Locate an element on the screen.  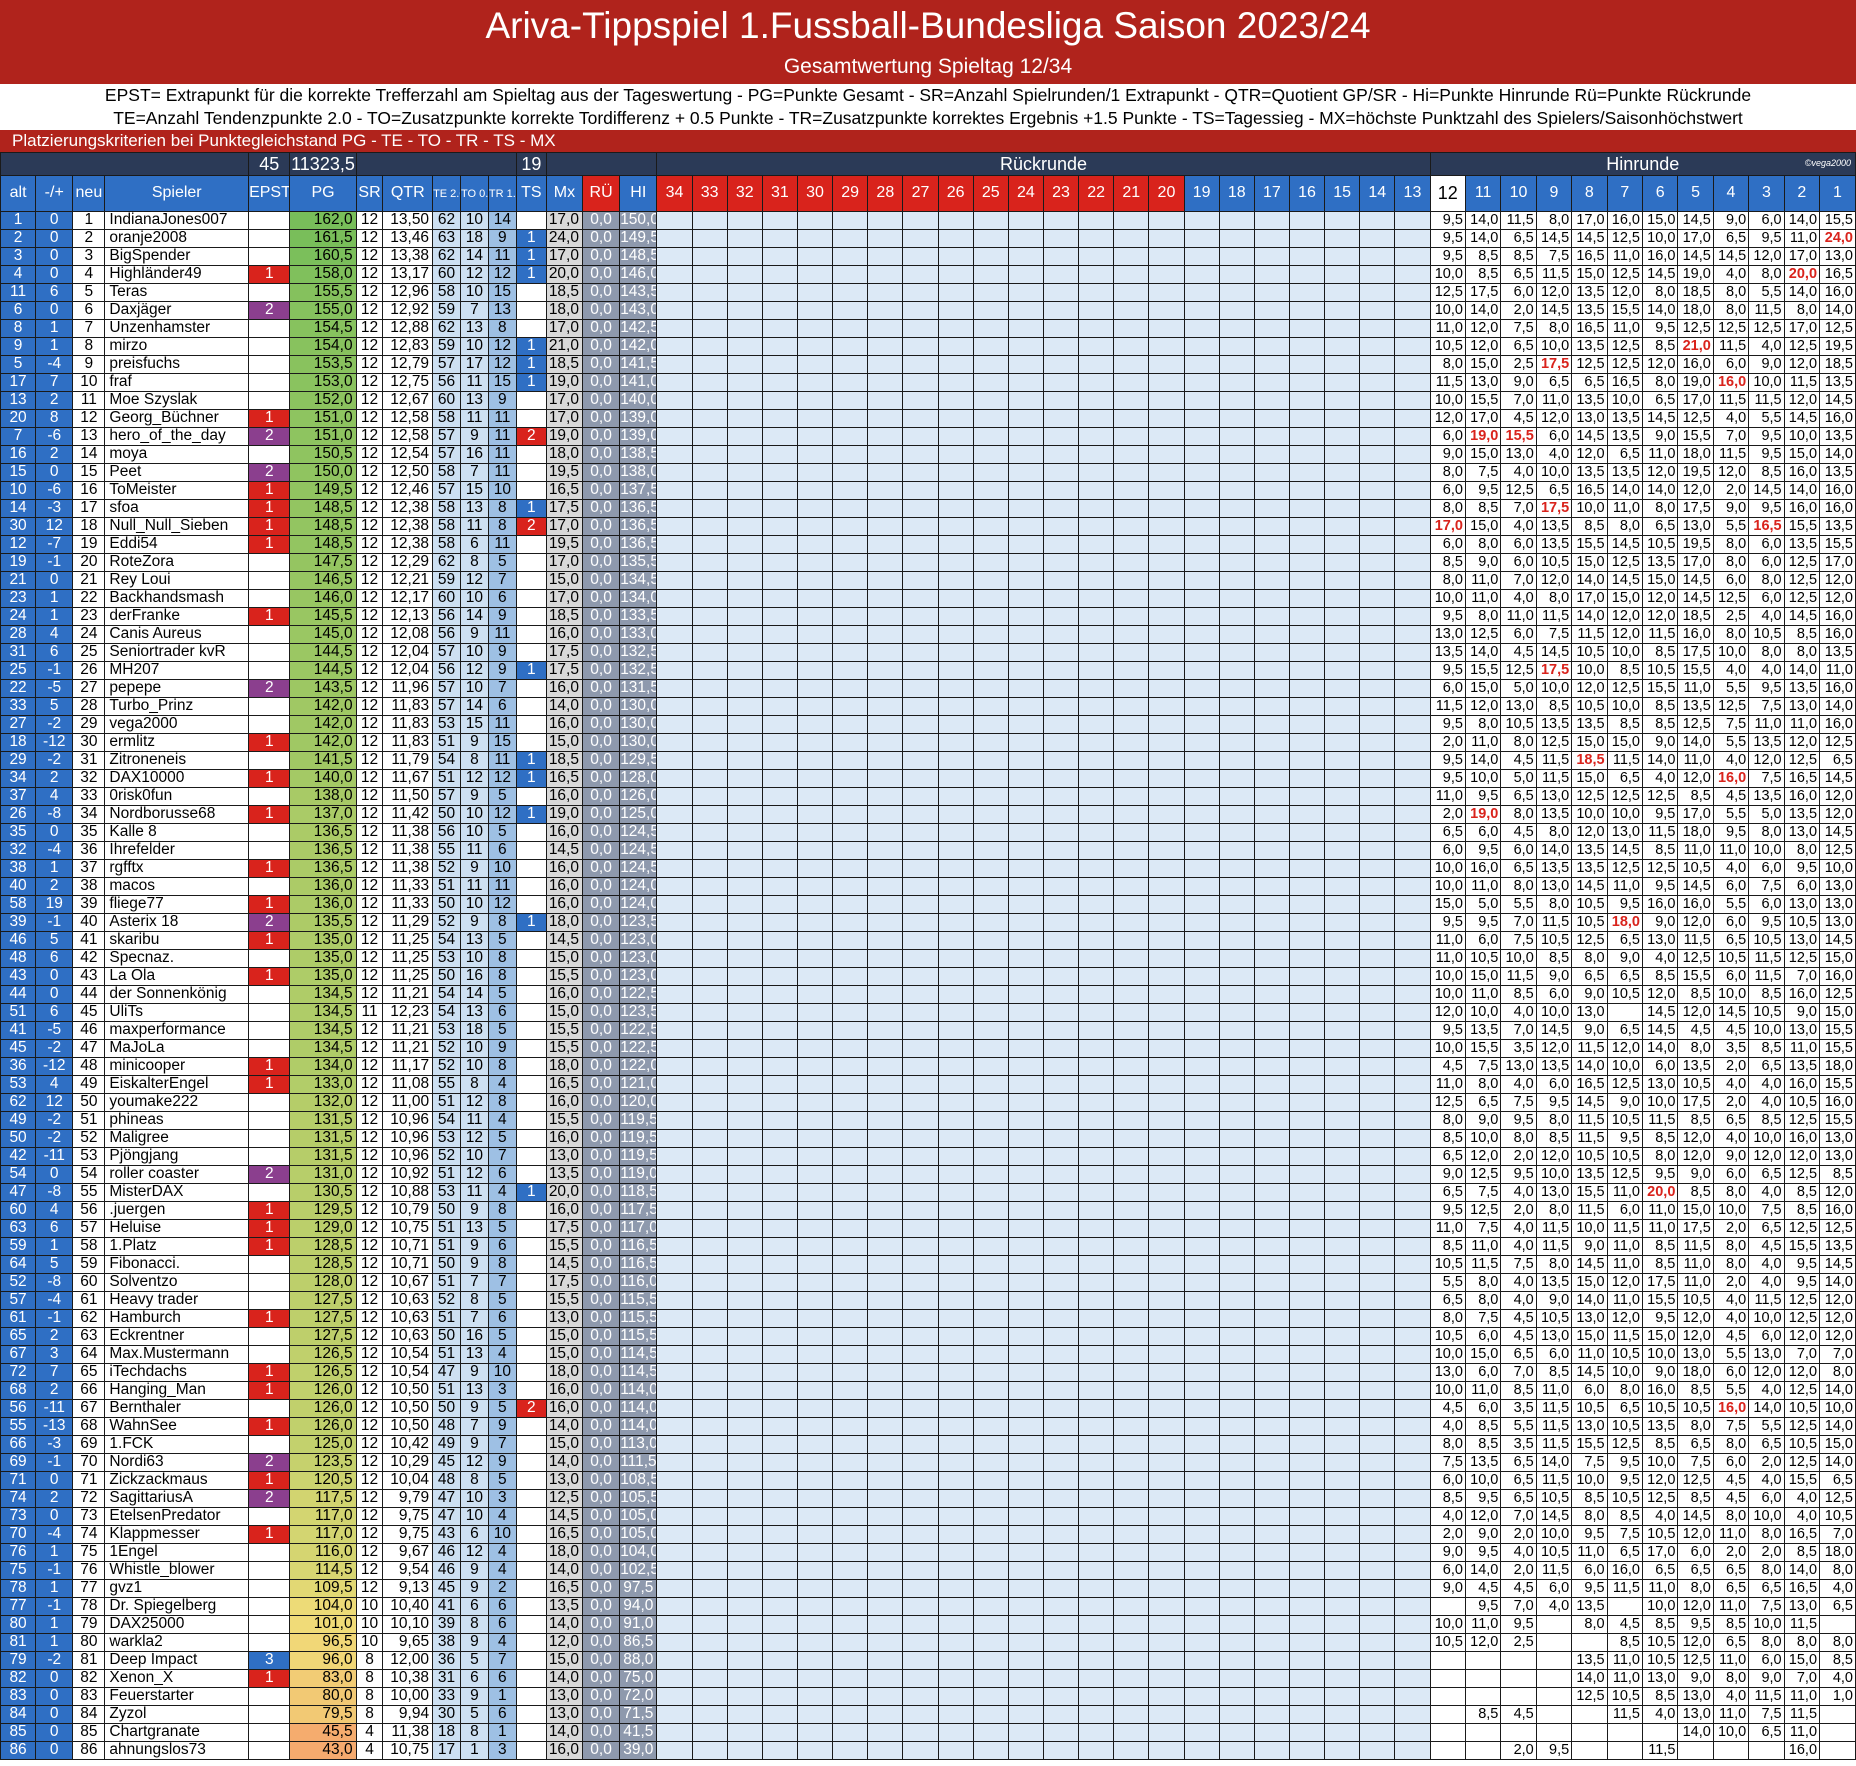
col-day-21: 21 is located at coordinates (1131, 193).